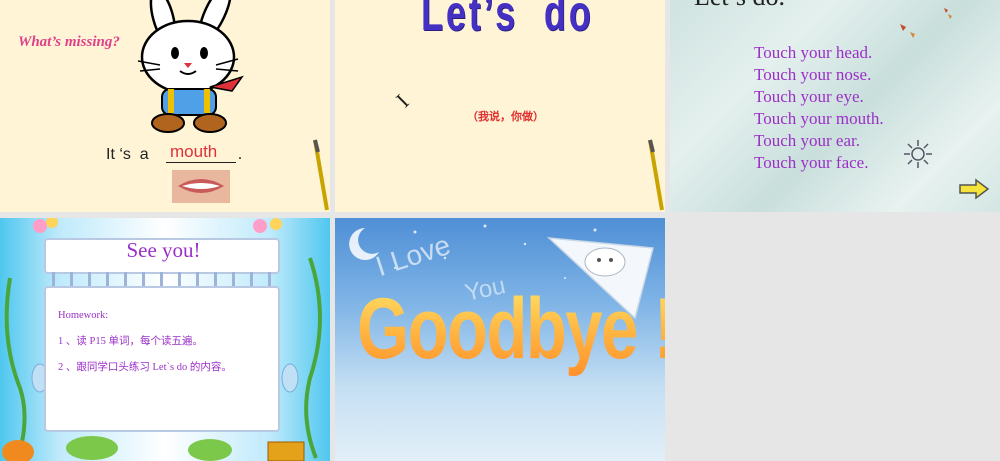 The image size is (1000, 461). Describe the element at coordinates (507, 20) in the screenshot. I see `slide-title: Let’s do` at that location.